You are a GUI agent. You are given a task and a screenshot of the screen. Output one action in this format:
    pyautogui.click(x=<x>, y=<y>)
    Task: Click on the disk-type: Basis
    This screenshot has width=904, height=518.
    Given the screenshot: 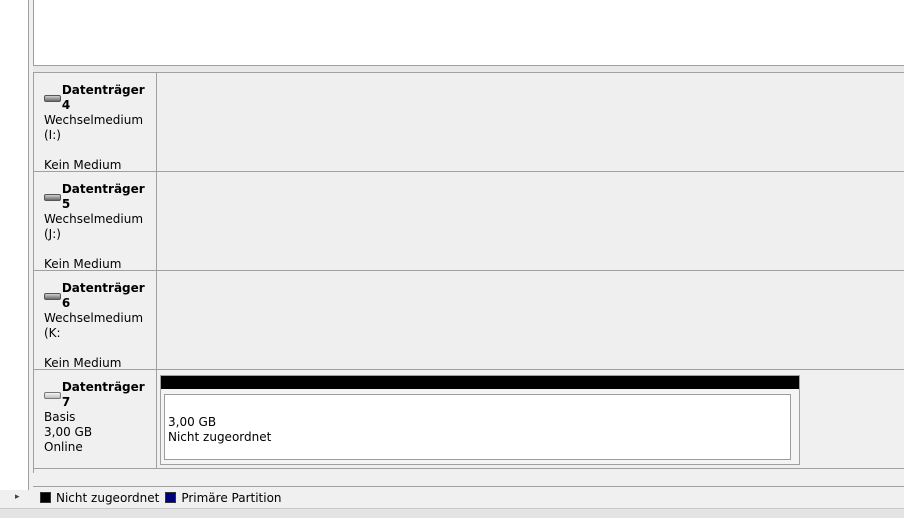 What is the action you would take?
    pyautogui.click(x=60, y=417)
    